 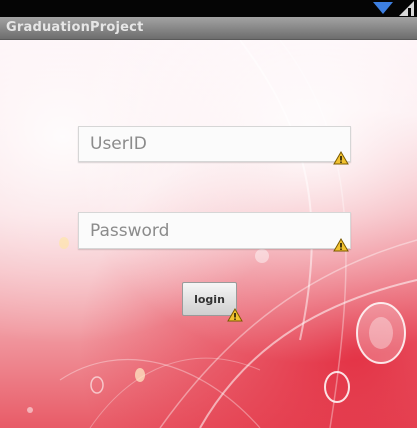 What do you see at coordinates (75, 27) in the screenshot?
I see `app-title: GraduationProject` at bounding box center [75, 27].